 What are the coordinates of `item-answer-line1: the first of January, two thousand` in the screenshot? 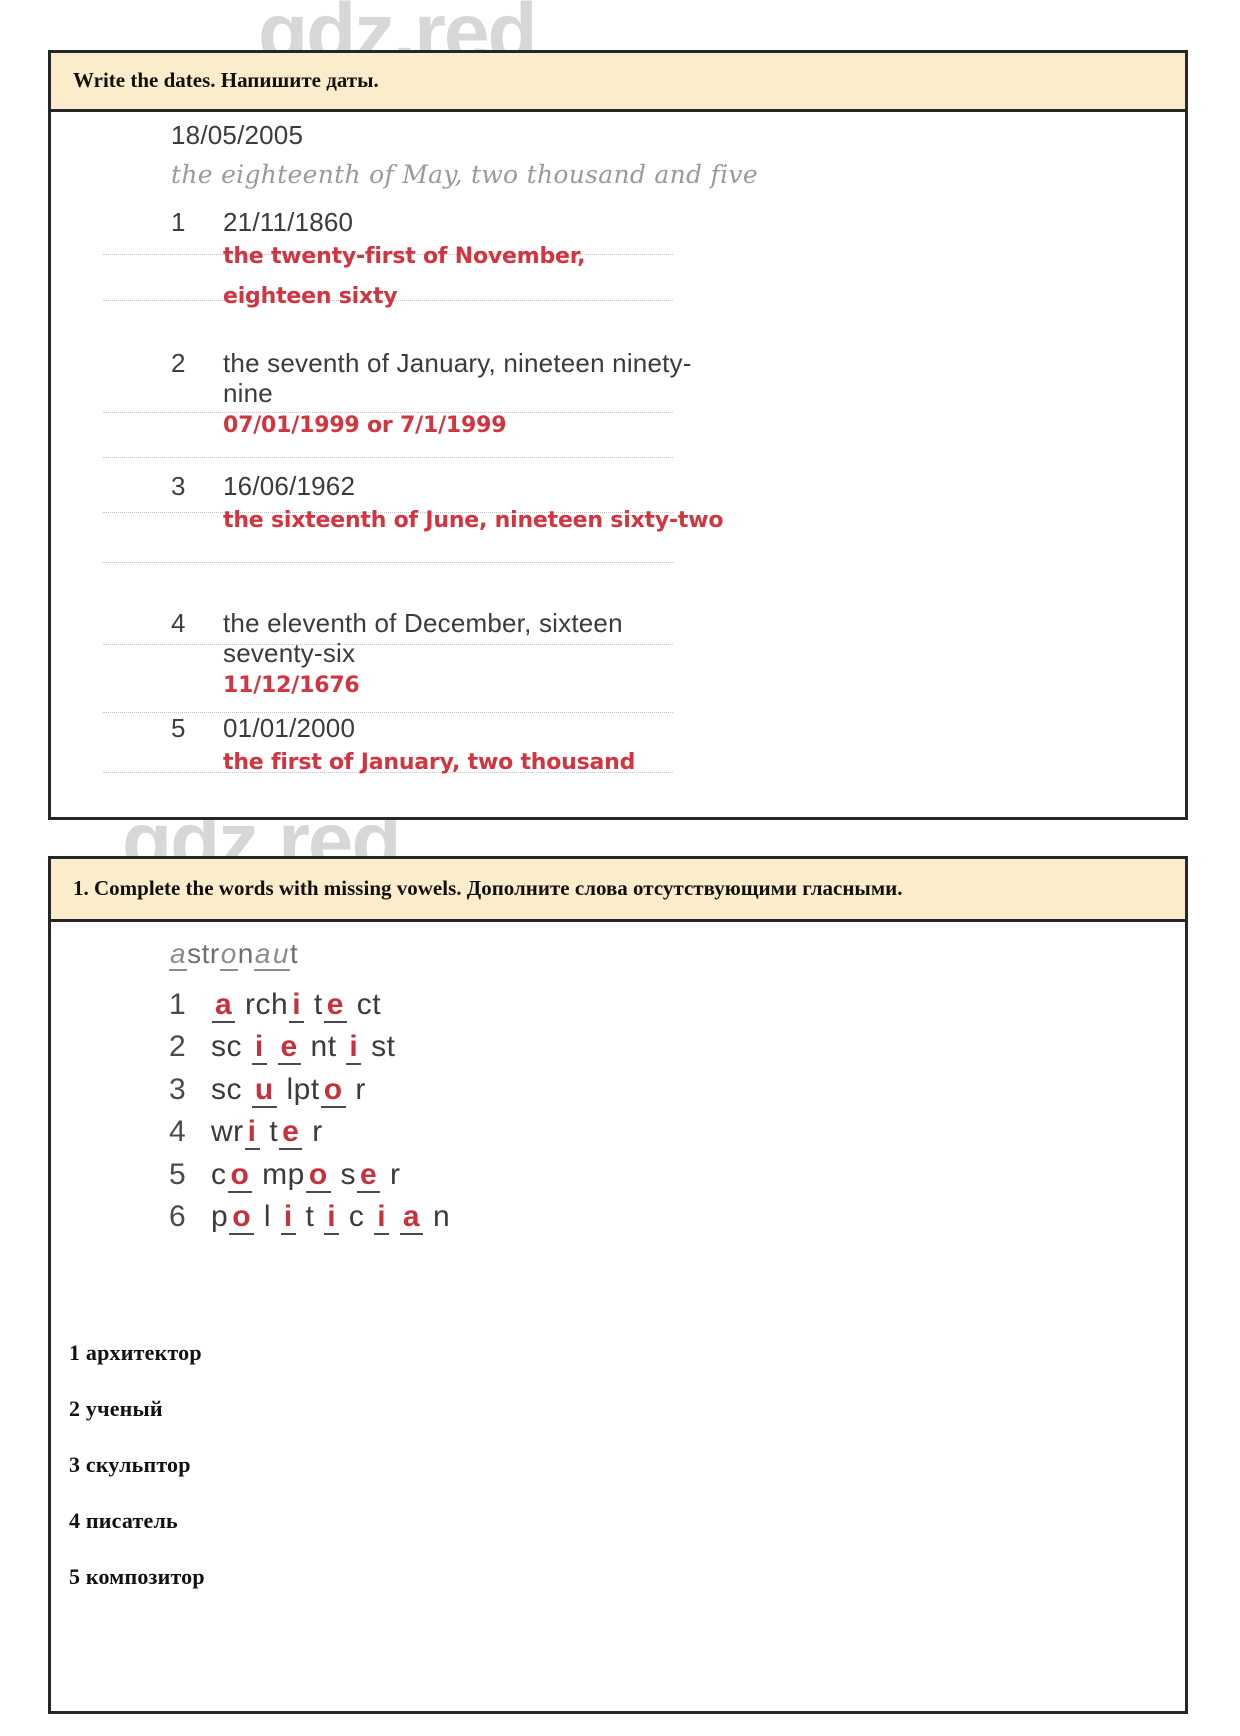 It's located at (429, 762).